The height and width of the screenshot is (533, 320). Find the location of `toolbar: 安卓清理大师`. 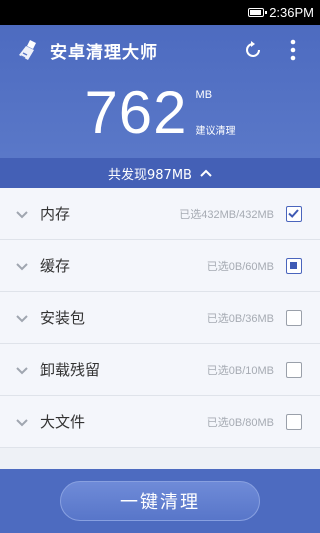

toolbar: 安卓清理大师 is located at coordinates (160, 50).